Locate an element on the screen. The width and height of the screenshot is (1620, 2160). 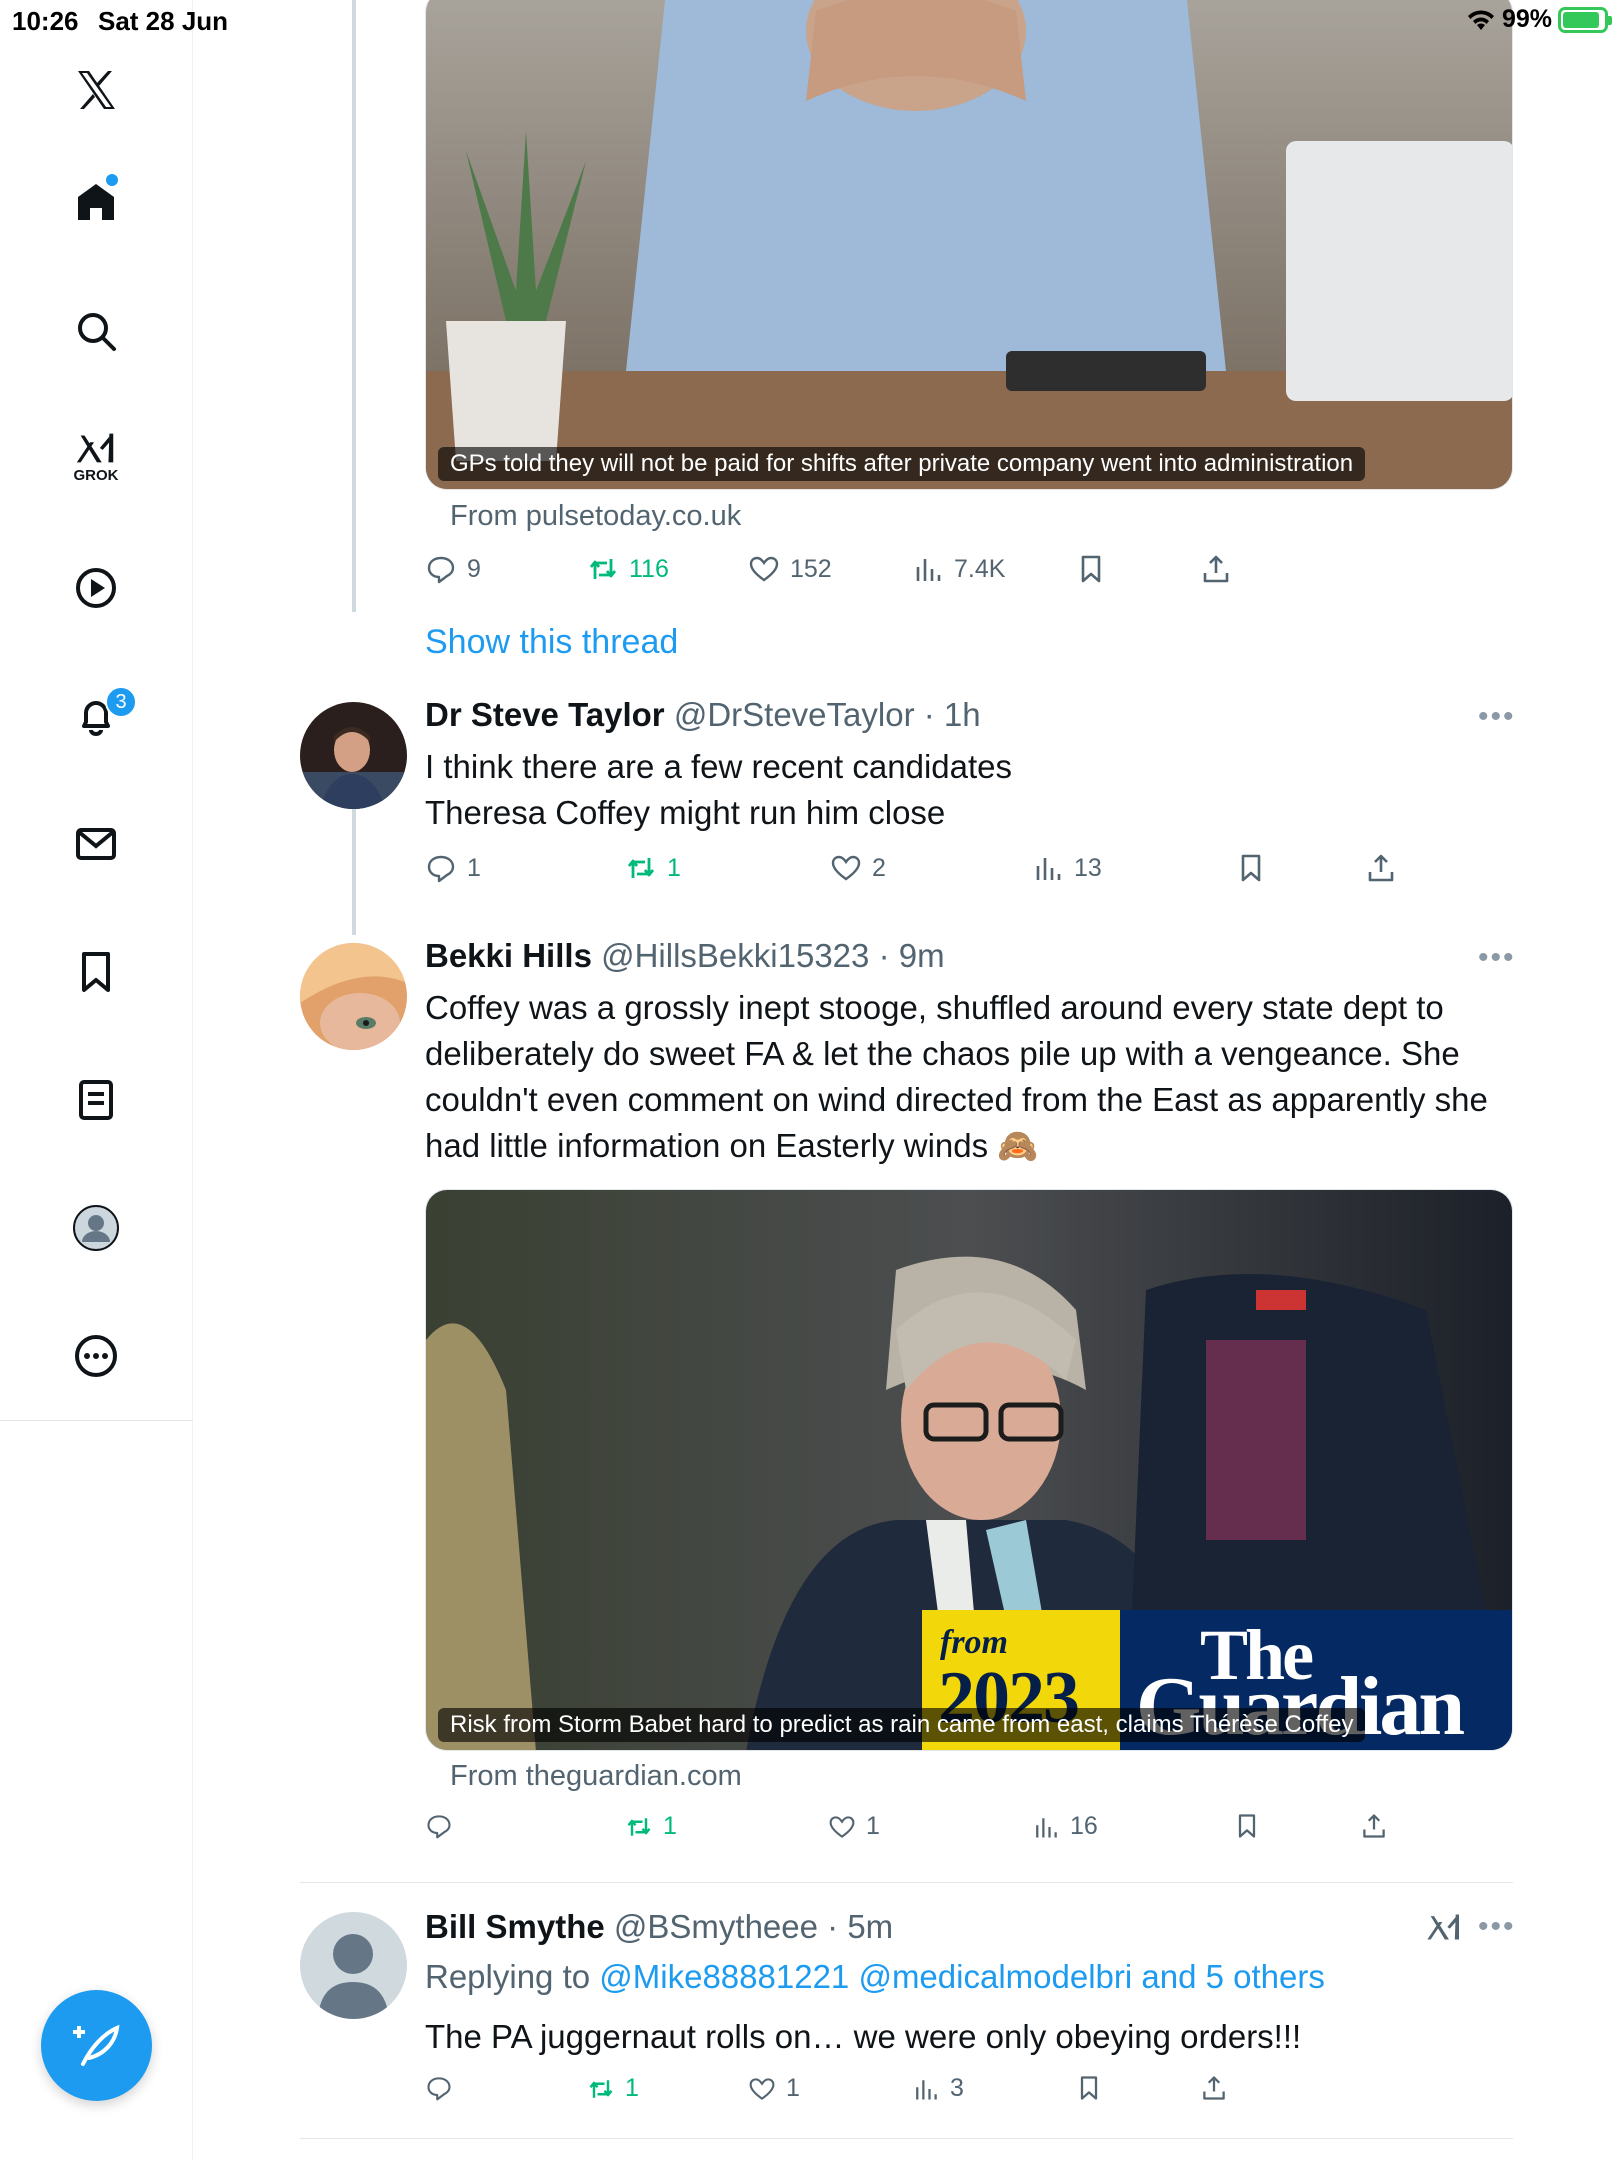
sidebar-divider is located at coordinates (96, 1420).